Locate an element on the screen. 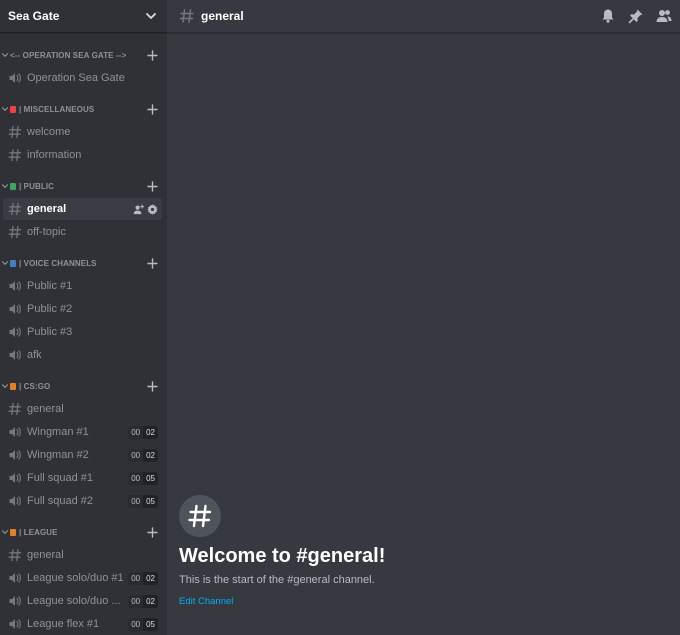 This screenshot has height=635, width=680. category-header: | LEAGUE is located at coordinates (83, 532).